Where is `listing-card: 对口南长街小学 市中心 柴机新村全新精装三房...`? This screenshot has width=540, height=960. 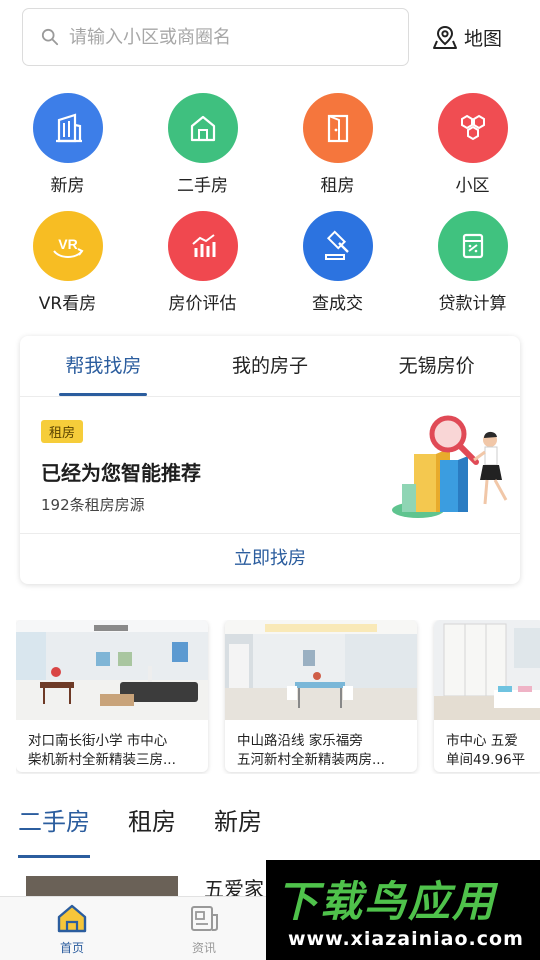
listing-card: 对口南长街小学 市中心 柴机新村全新精装三房... is located at coordinates (112, 696).